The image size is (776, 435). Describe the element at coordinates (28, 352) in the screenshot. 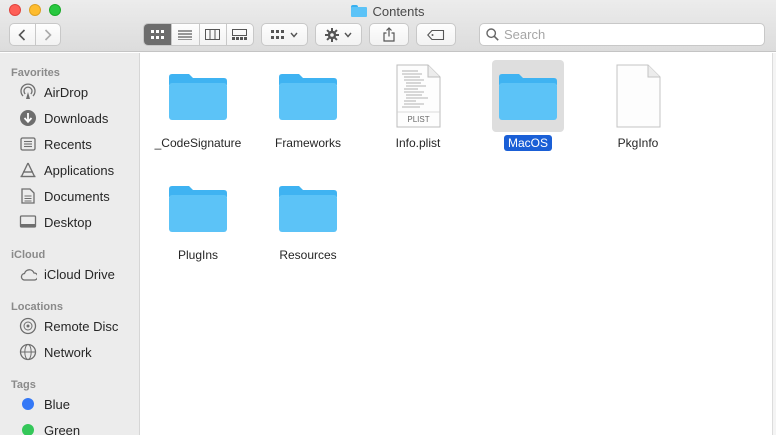

I see `network-icon` at that location.